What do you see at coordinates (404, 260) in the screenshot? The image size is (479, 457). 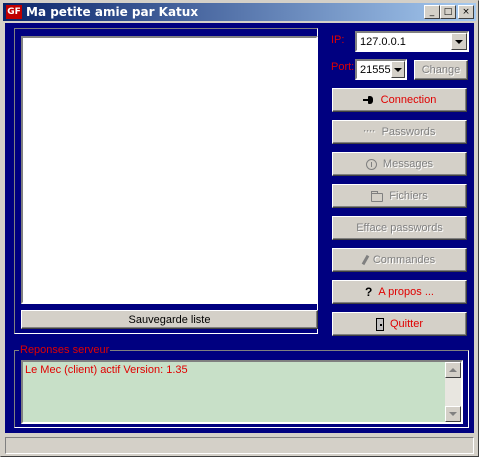 I see `commands-label: Commandes` at bounding box center [404, 260].